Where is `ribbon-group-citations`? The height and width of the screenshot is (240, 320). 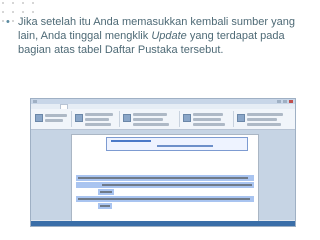 ribbon-group-citations is located at coordinates (150, 119).